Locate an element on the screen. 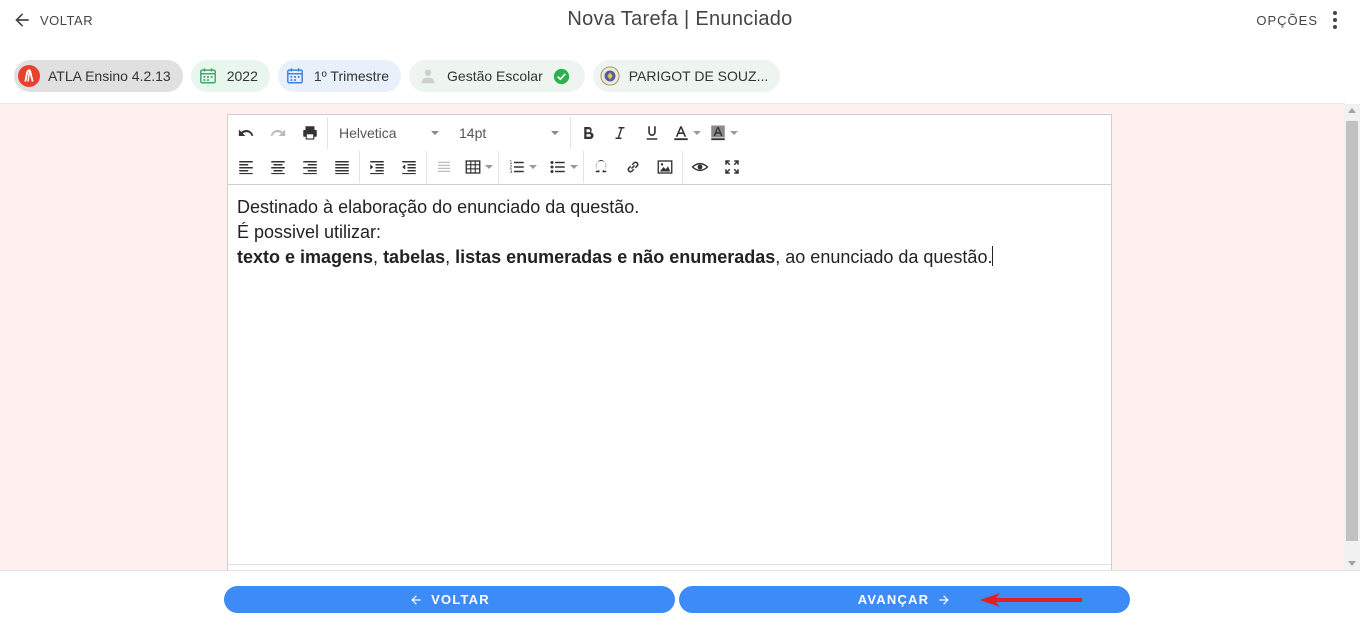 This screenshot has width=1360, height=627. next-button-label: AVANÇAR is located at coordinates (893, 599).